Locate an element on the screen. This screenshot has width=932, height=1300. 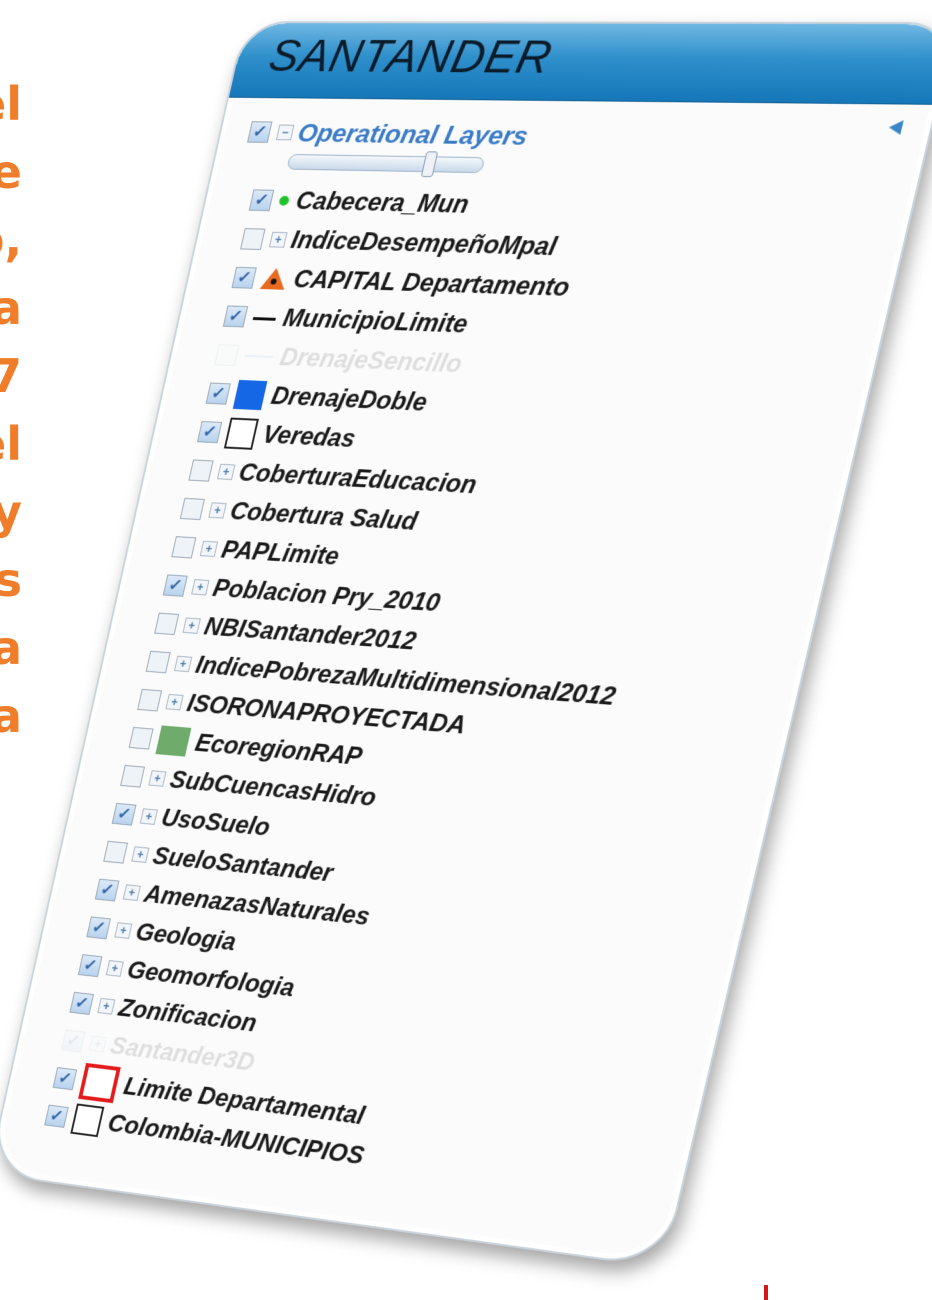
side-text-line: 7 is located at coordinates (11, 376).